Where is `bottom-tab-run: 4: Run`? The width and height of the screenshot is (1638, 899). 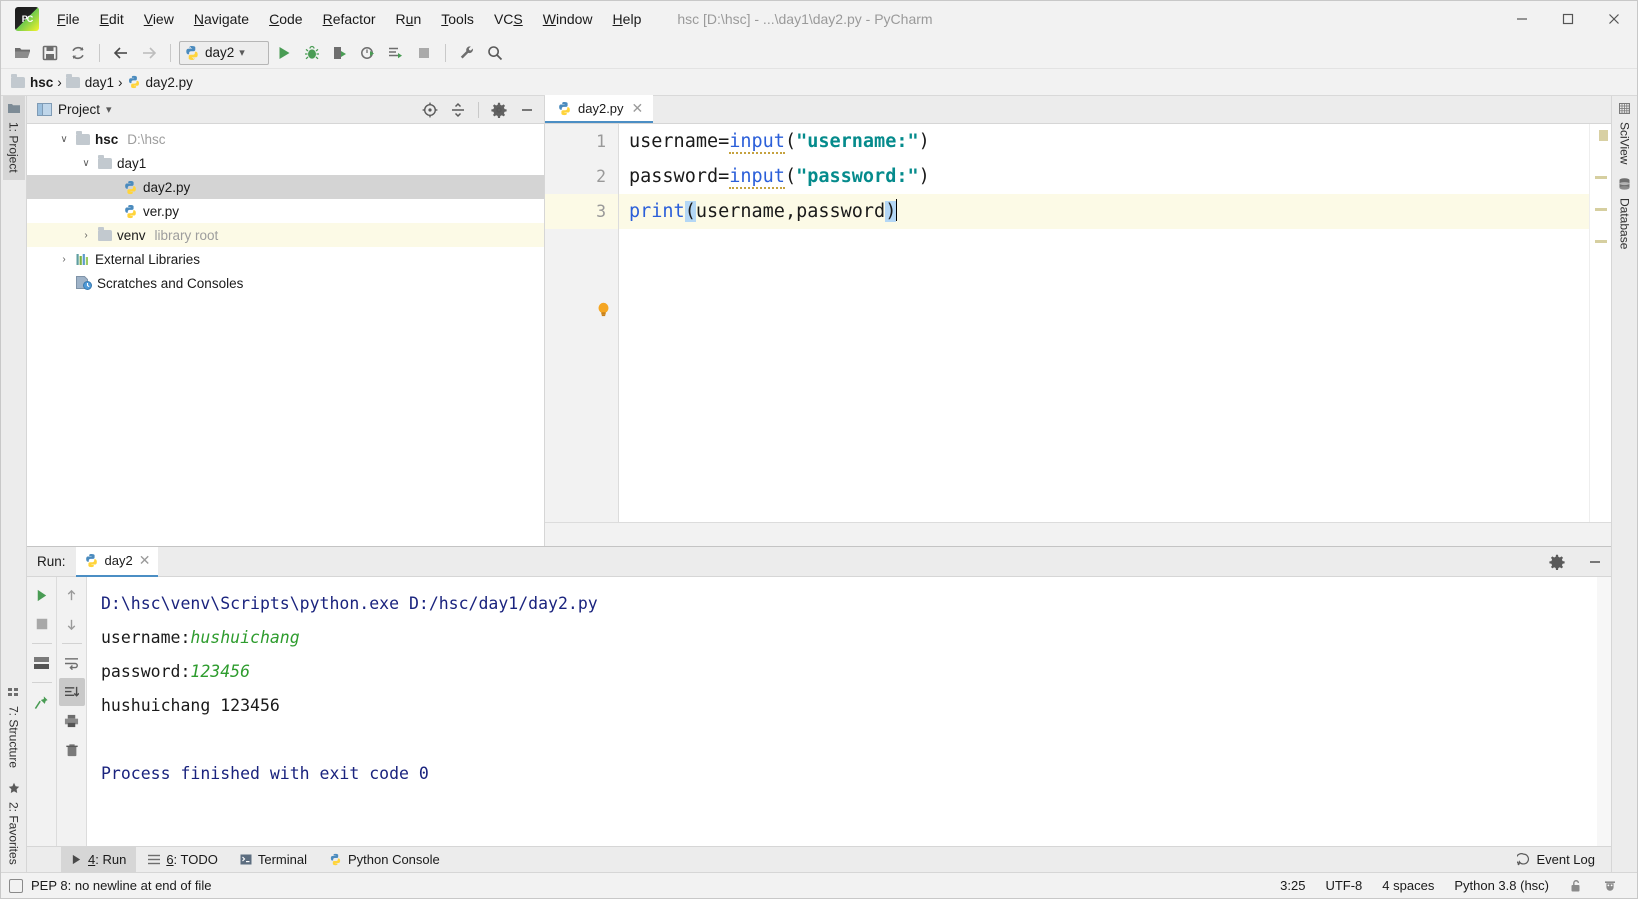
bottom-tab-run: 4: Run is located at coordinates (99, 859).